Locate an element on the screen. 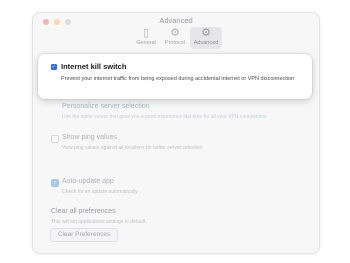  tab-general-label: General is located at coordinates (146, 43).